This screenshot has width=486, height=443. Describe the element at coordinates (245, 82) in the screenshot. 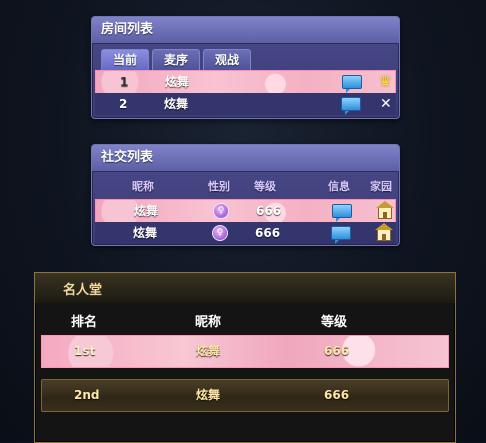

I see `room-row: 1 炫舞 ♛` at that location.